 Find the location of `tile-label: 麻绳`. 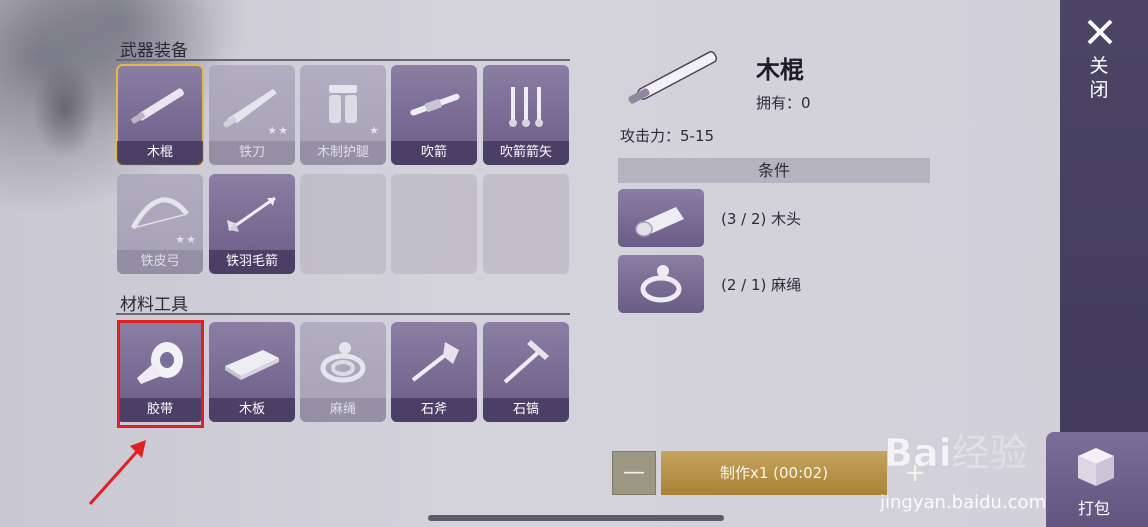

tile-label: 麻绳 is located at coordinates (343, 410).